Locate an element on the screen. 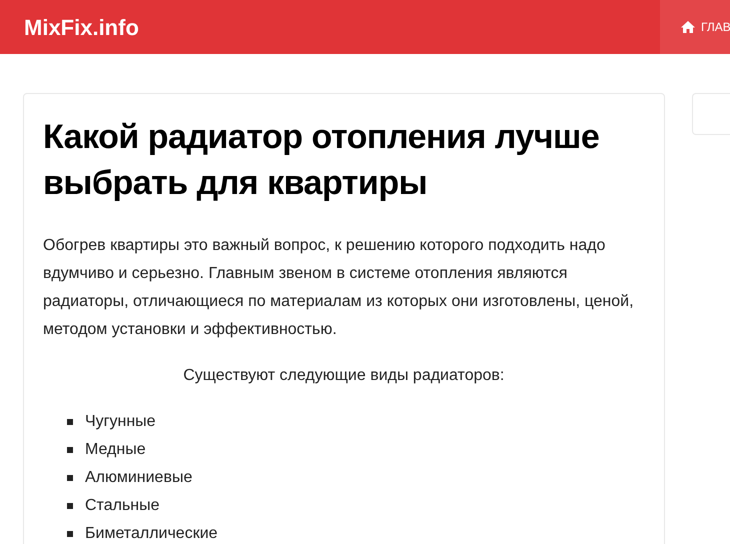 The image size is (730, 544). list-item: Биметаллические is located at coordinates (151, 534).